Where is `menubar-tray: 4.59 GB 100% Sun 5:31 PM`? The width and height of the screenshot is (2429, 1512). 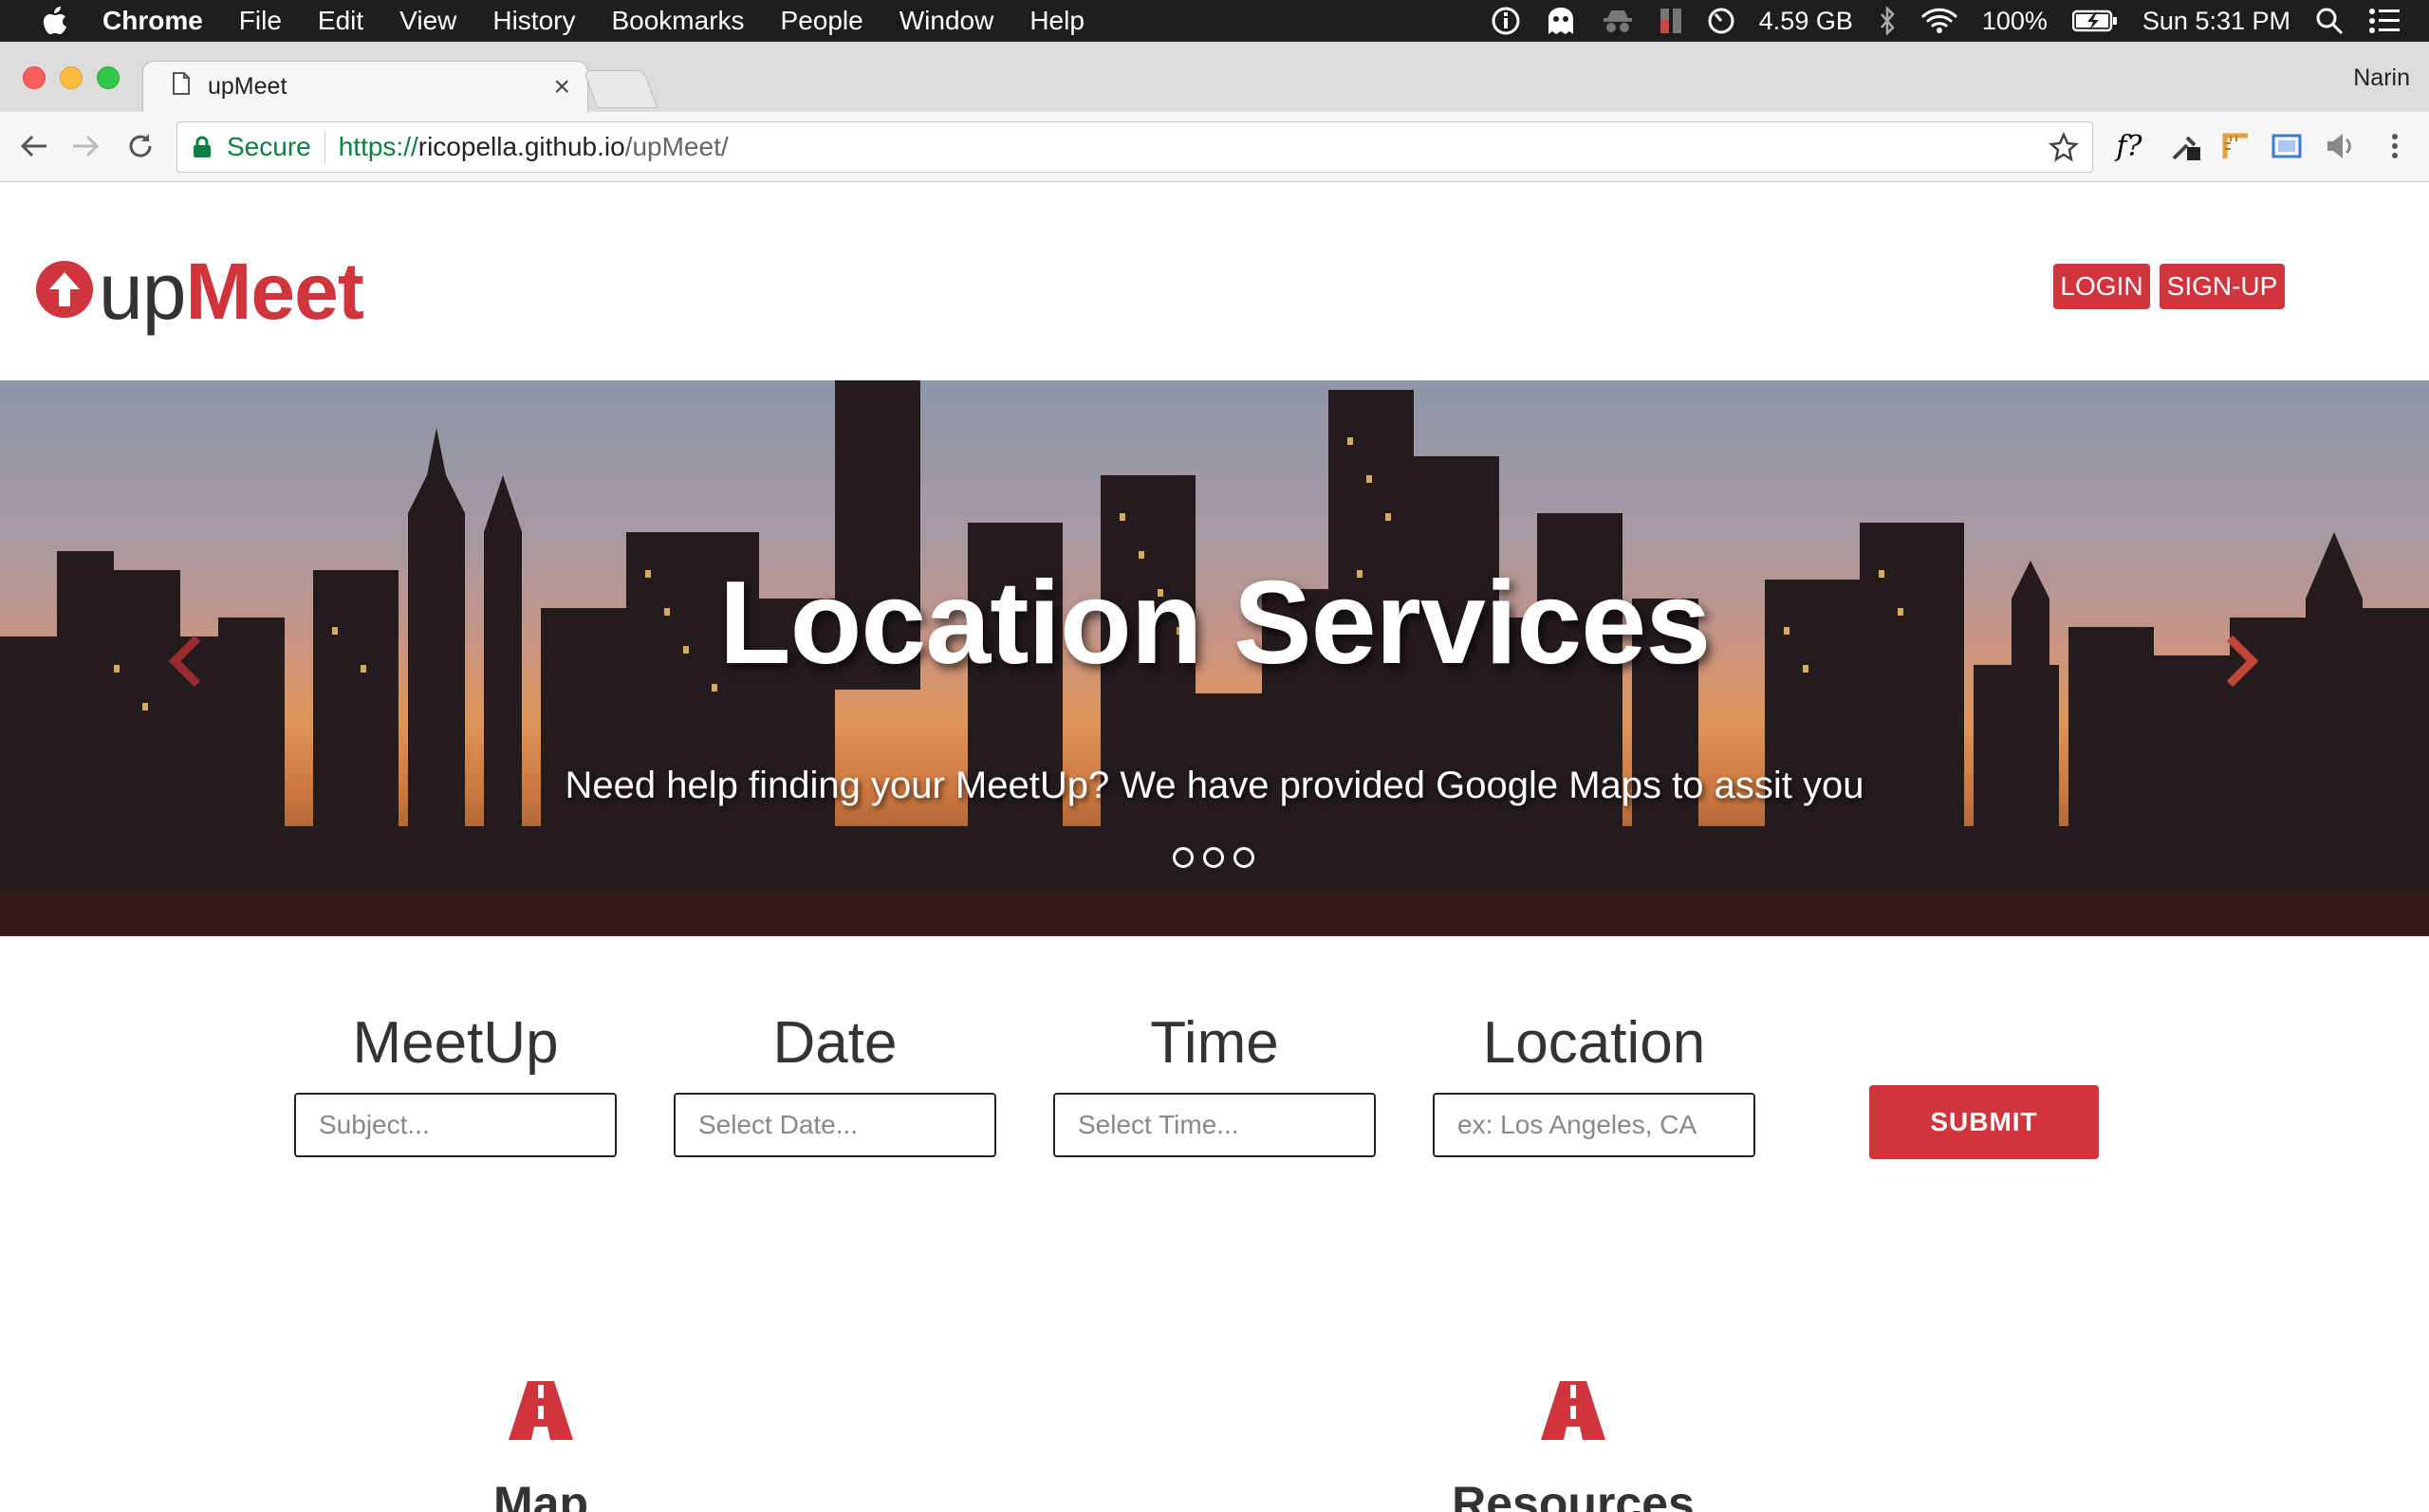
menubar-tray: 4.59 GB 100% Sun 5:31 PM is located at coordinates (1946, 21).